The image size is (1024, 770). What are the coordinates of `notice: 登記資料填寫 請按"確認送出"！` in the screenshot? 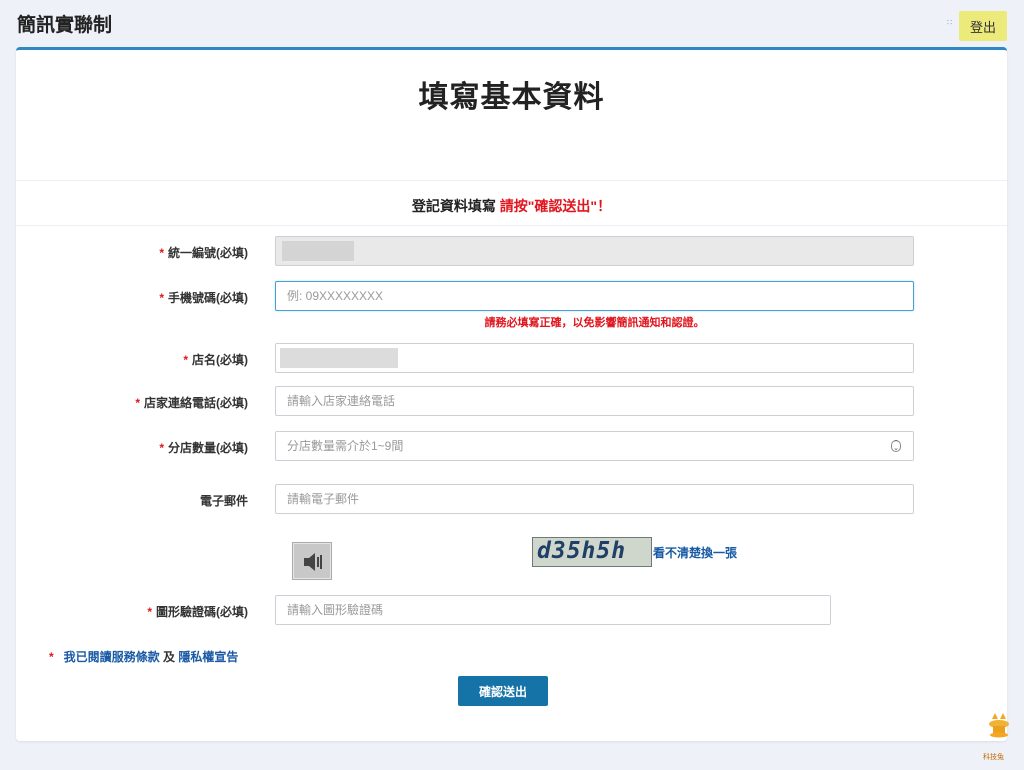 It's located at (511, 206).